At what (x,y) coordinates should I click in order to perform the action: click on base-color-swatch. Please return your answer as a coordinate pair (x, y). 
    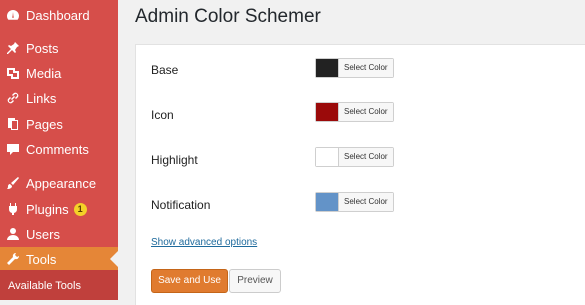
    Looking at the image, I should click on (327, 68).